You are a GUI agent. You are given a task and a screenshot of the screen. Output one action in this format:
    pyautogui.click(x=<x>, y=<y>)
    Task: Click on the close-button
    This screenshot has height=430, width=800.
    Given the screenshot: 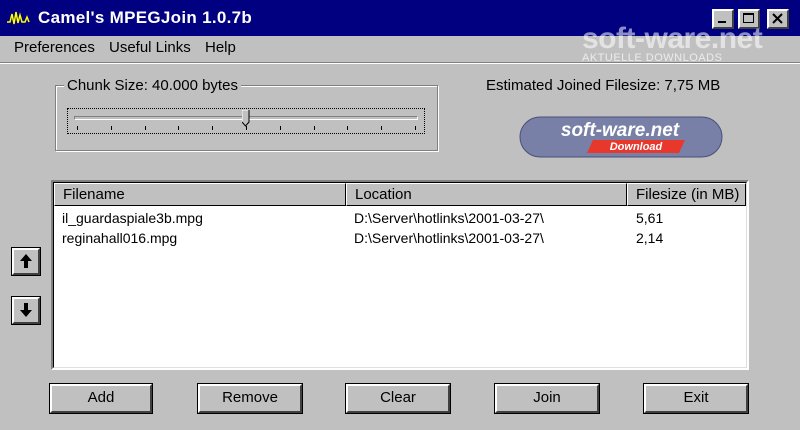 What is the action you would take?
    pyautogui.click(x=778, y=19)
    